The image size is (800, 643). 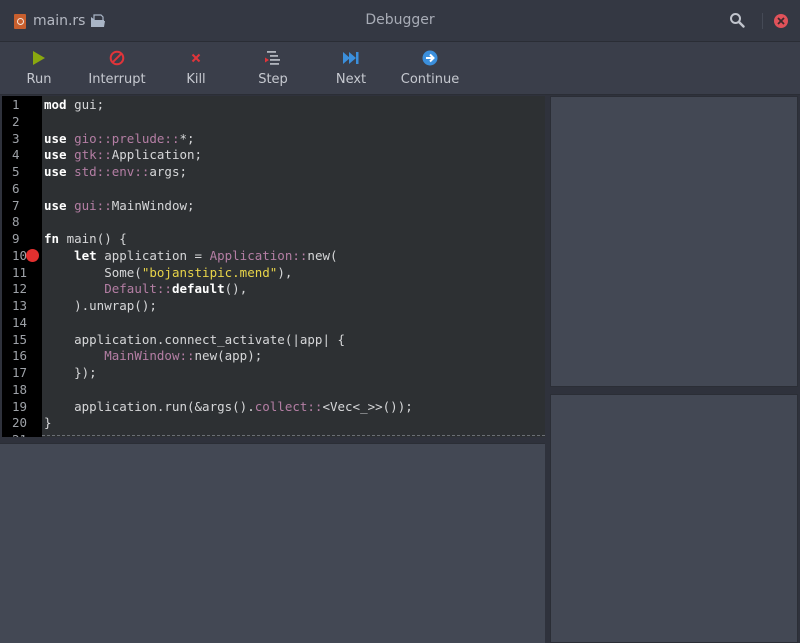 What do you see at coordinates (22, 372) in the screenshot?
I see `line-number: 17` at bounding box center [22, 372].